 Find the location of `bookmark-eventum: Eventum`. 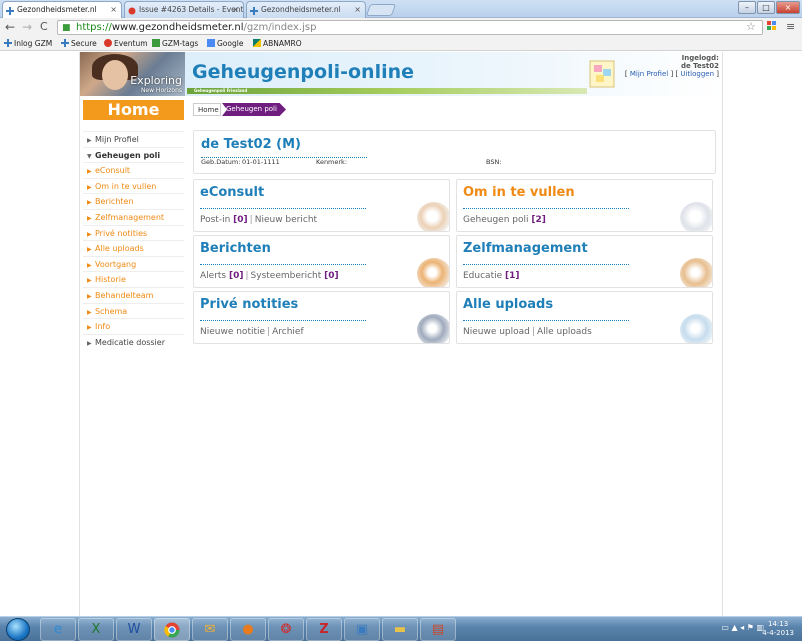

bookmark-eventum: Eventum is located at coordinates (126, 43).